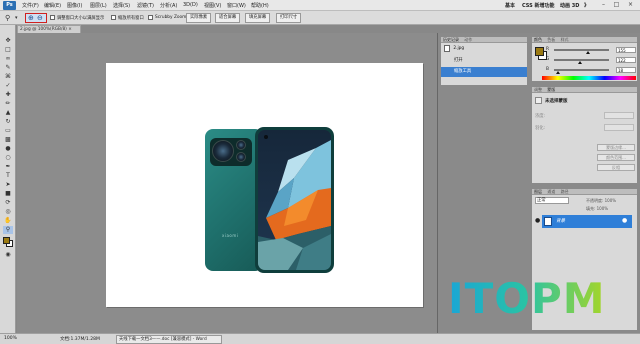 This screenshot has width=640, height=344. Describe the element at coordinates (145, 5) in the screenshot. I see `menu-filter: 滤镜(T)` at that location.